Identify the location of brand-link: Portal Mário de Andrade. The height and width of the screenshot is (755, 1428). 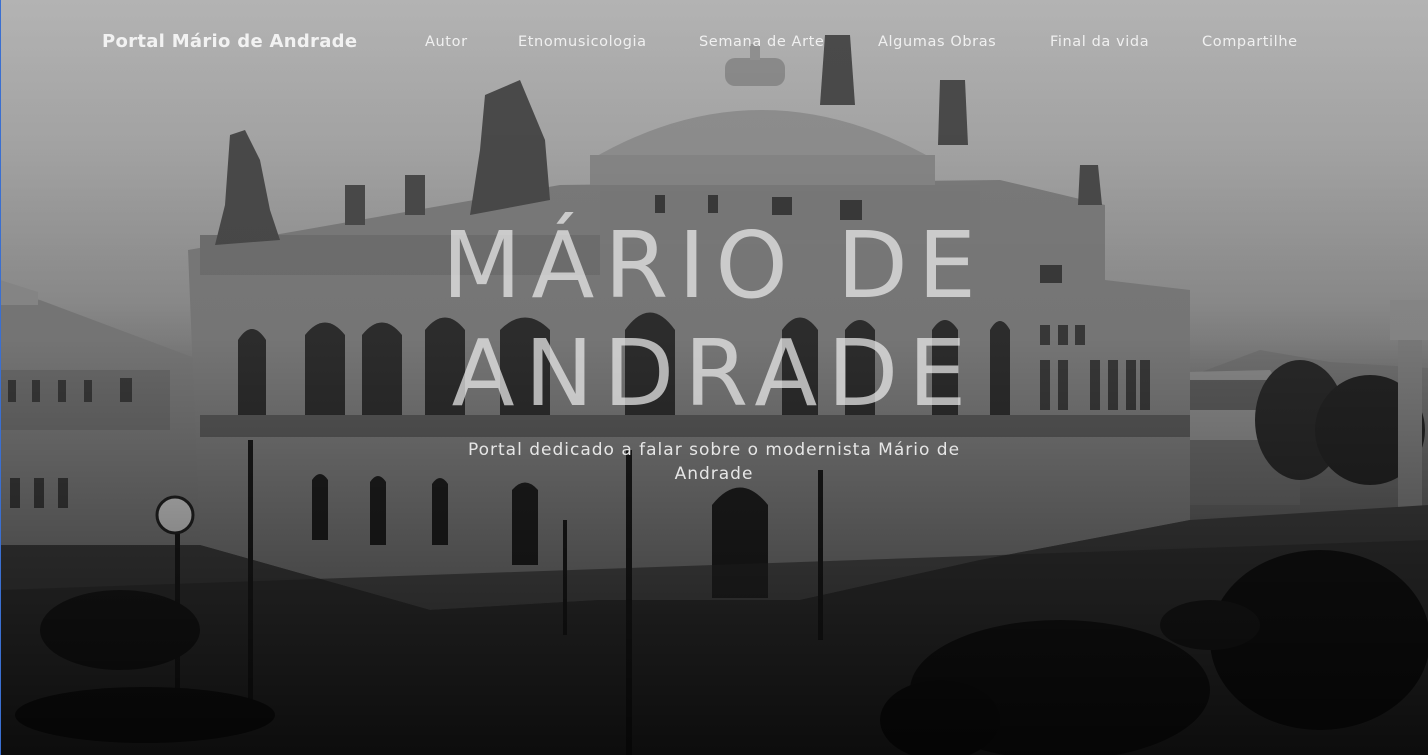
(229, 41).